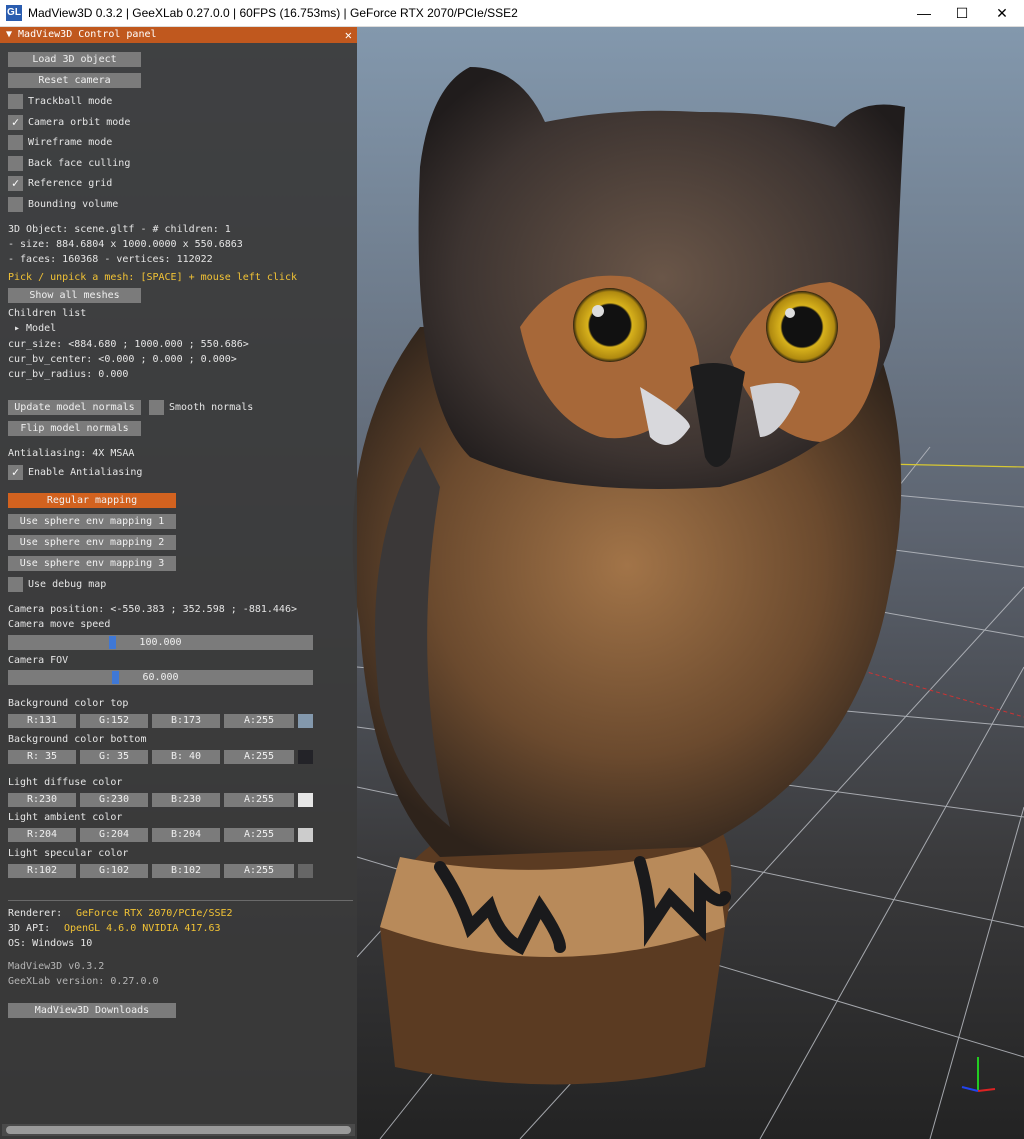 The height and width of the screenshot is (1139, 1024). I want to click on reset-camera-button: Reset camera, so click(74, 80).